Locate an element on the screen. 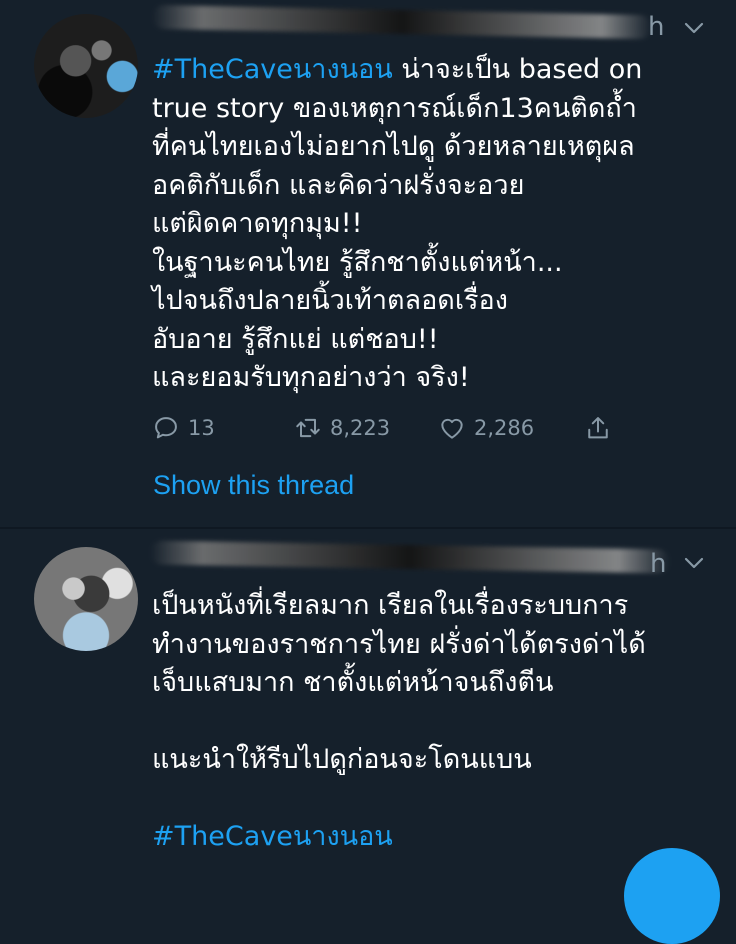 This screenshot has height=944, width=736. retweet-button: 8,223 is located at coordinates (342, 428).